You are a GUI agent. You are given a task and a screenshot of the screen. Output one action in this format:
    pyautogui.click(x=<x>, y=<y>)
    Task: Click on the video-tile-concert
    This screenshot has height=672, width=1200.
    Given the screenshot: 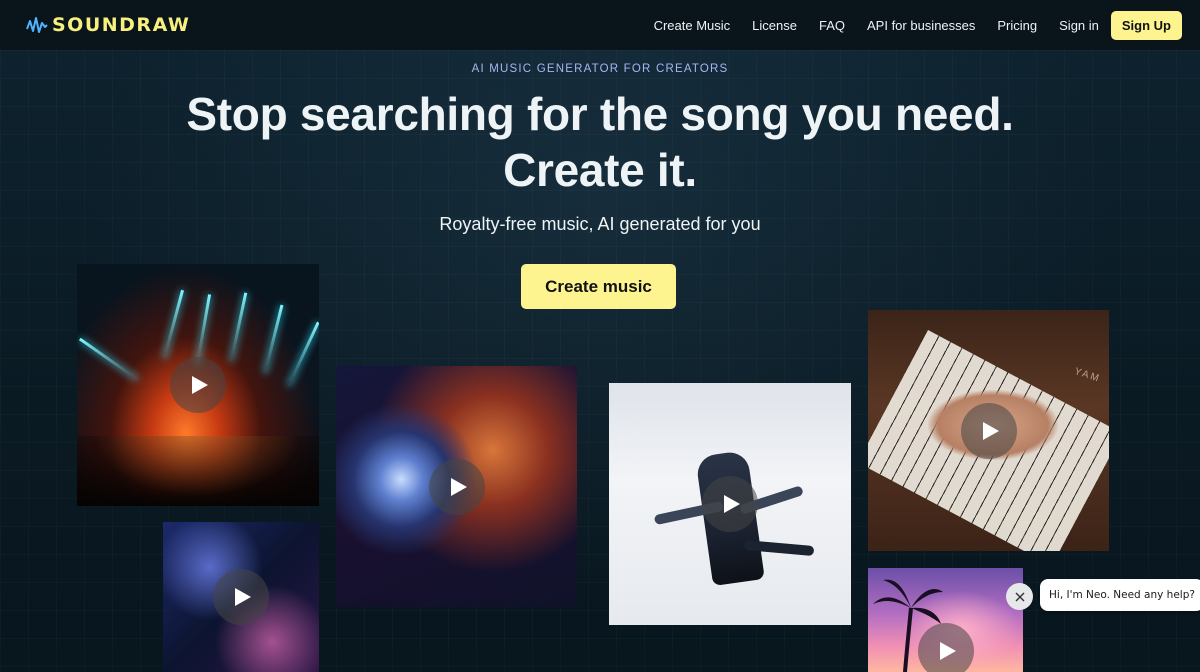 What is the action you would take?
    pyautogui.click(x=198, y=385)
    